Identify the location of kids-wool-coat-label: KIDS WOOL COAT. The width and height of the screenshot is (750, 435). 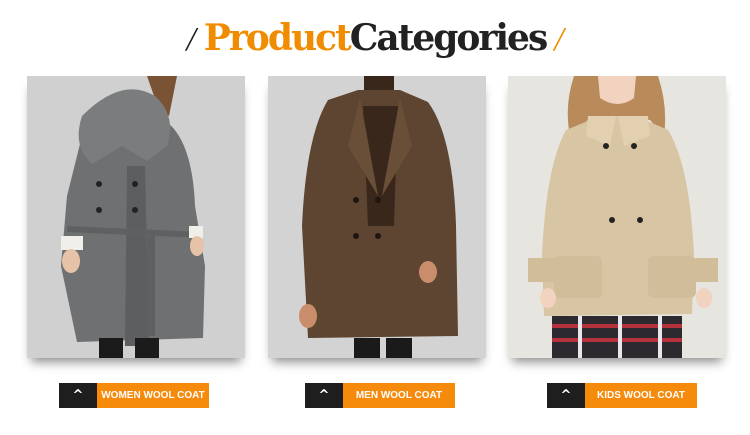
(641, 395).